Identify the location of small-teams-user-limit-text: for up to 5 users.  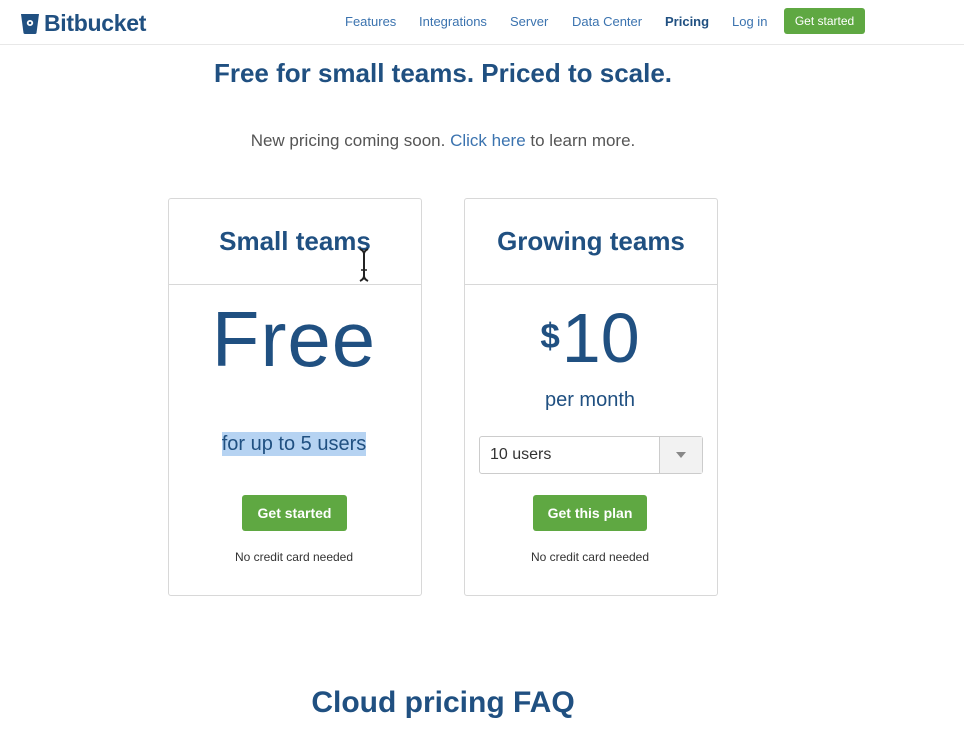
(294, 444).